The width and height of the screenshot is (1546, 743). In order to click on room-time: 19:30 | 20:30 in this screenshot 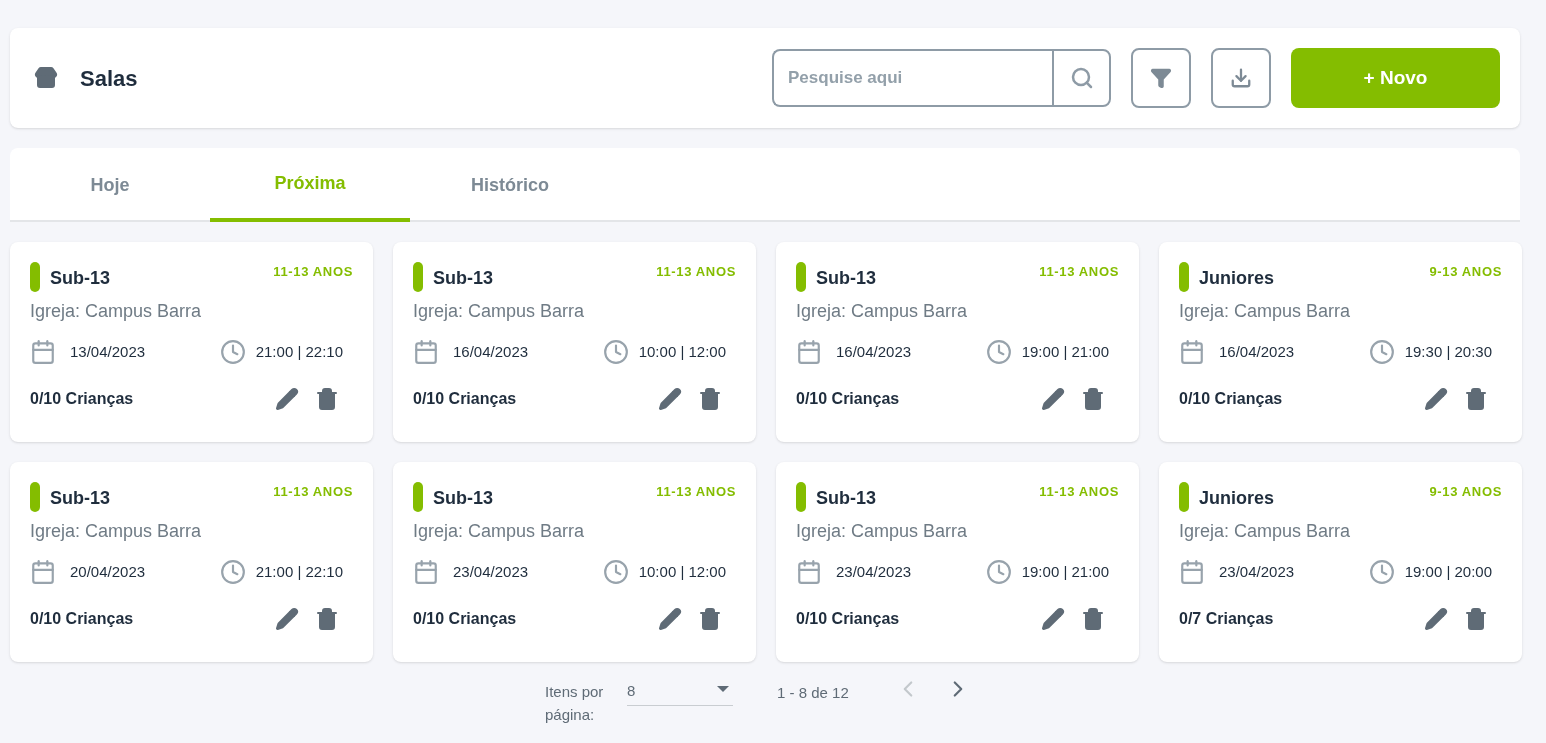, I will do `click(1448, 351)`.